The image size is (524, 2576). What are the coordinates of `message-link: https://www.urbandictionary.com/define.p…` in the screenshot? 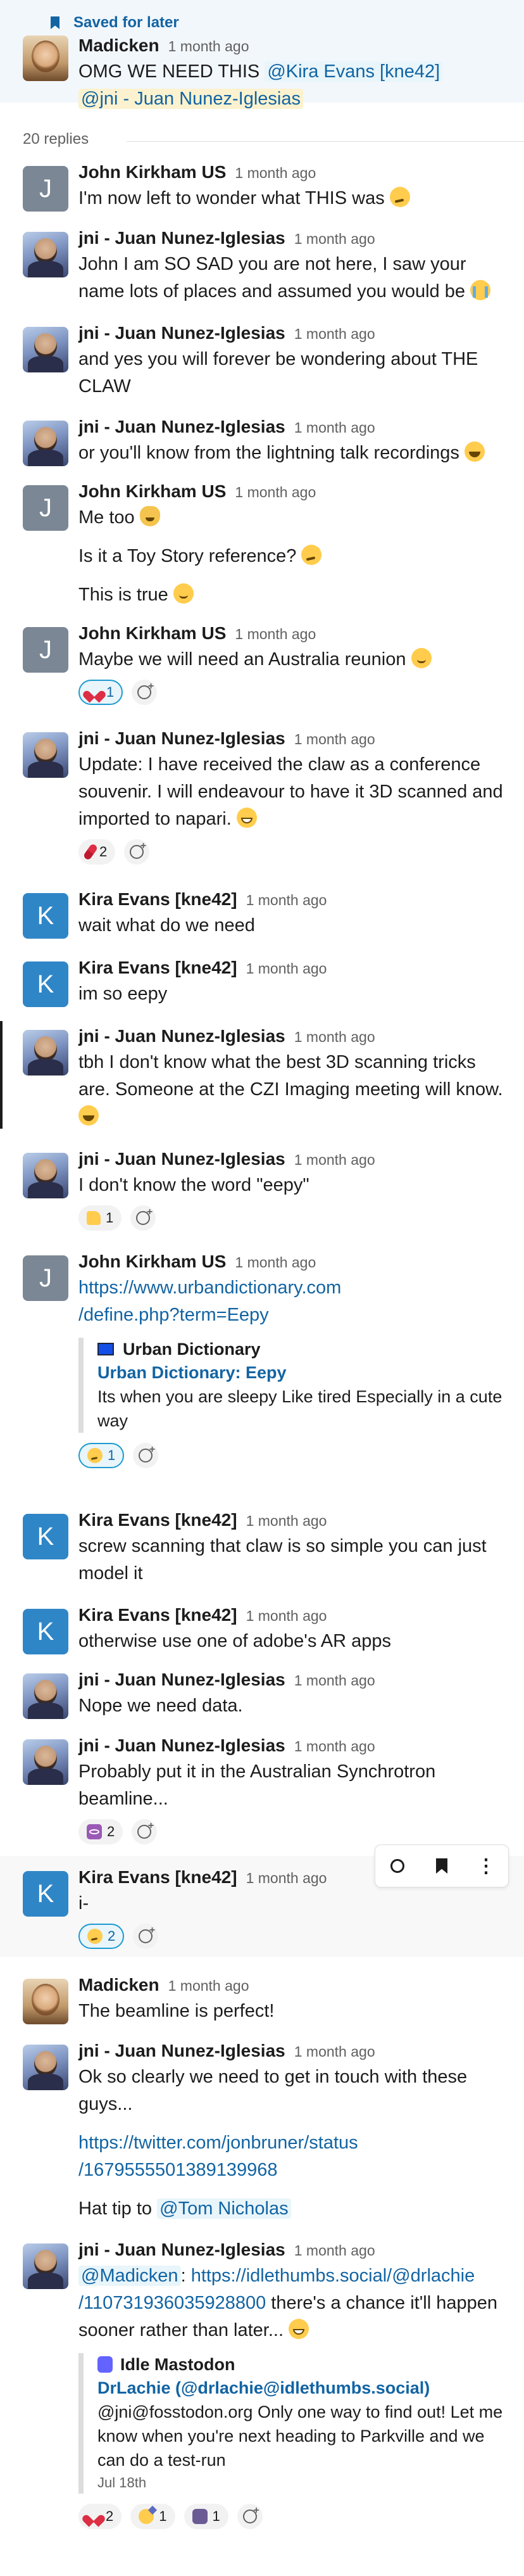 It's located at (294, 1301).